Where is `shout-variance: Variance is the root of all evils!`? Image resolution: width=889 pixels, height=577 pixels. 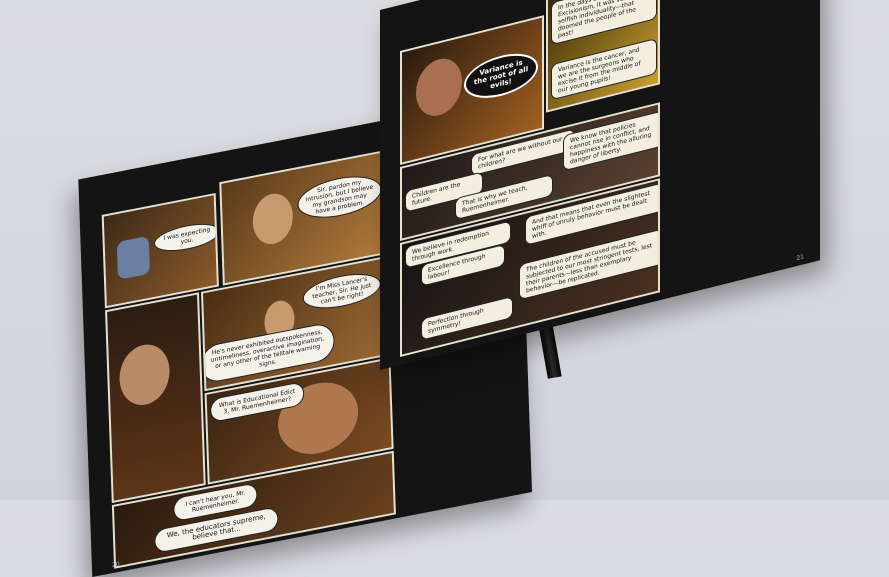 shout-variance: Variance is the root of all evils! is located at coordinates (501, 76).